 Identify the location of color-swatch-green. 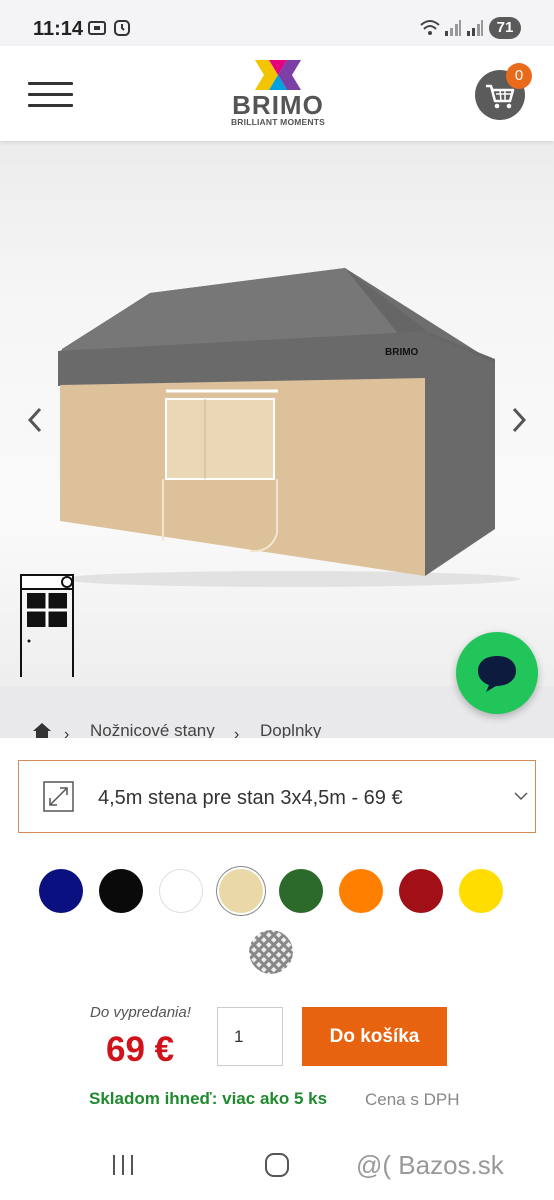
(301, 891).